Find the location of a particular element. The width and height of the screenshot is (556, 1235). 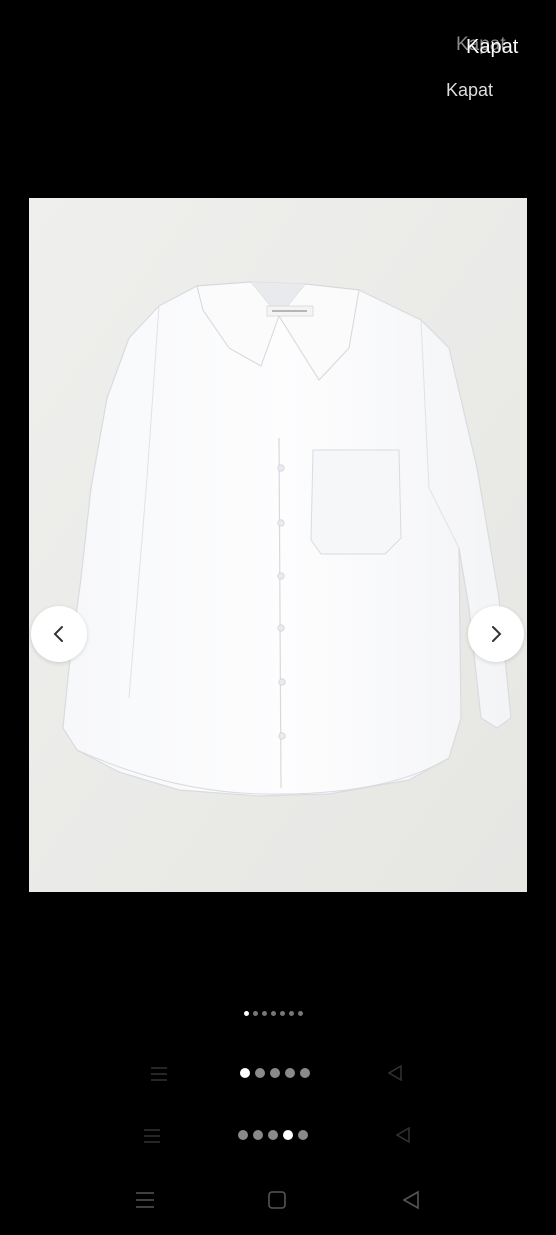

next-image-button is located at coordinates (496, 634).